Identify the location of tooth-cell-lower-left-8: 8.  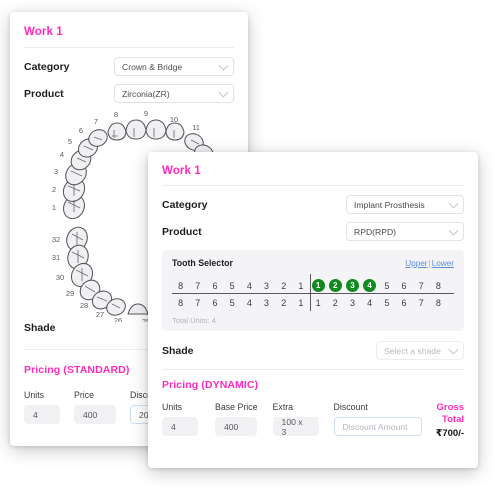
(180, 302).